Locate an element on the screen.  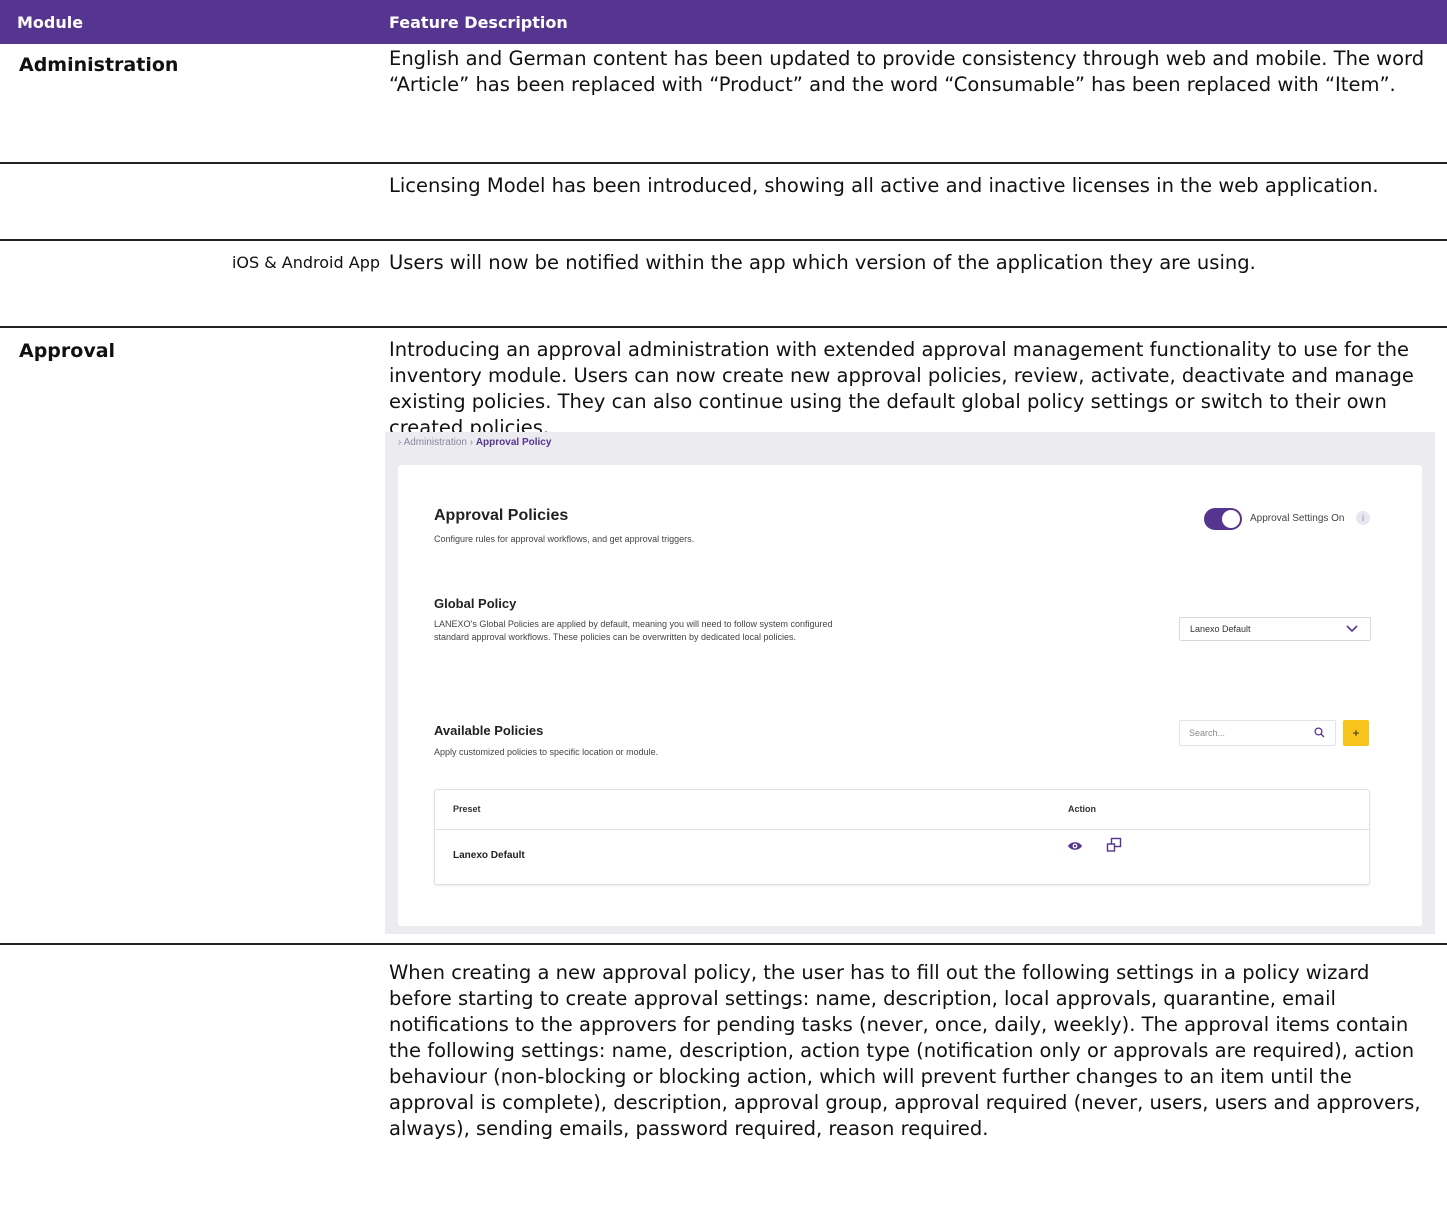
copy-icon is located at coordinates (1114, 845).